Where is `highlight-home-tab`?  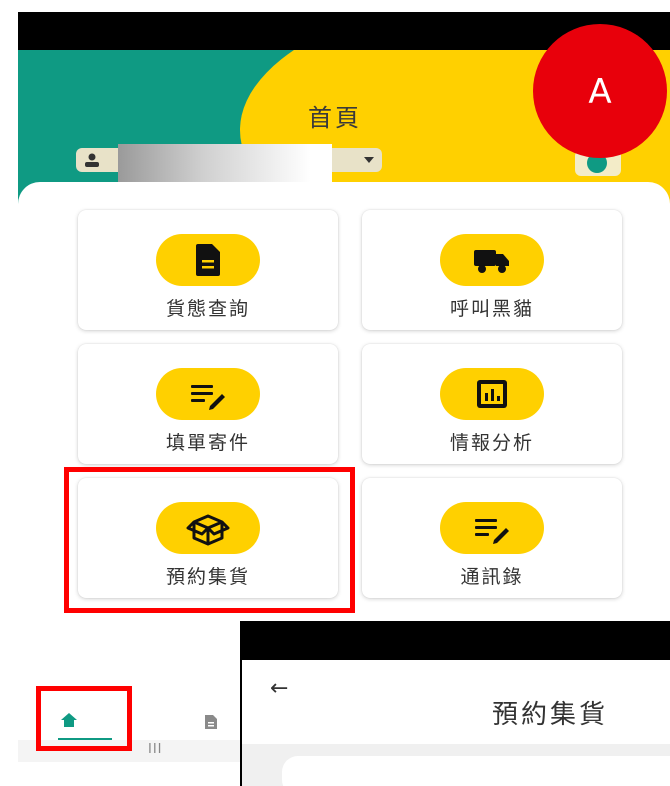 highlight-home-tab is located at coordinates (84, 718).